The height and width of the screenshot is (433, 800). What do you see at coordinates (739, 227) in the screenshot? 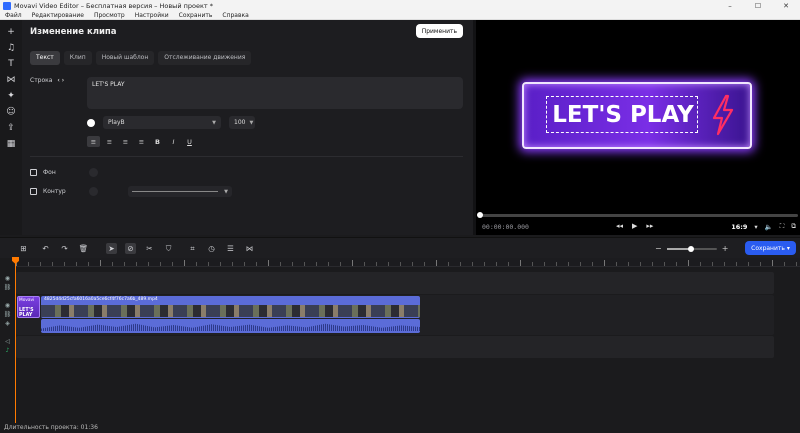
I see `aspect-ratio-select: 16:9` at bounding box center [739, 227].